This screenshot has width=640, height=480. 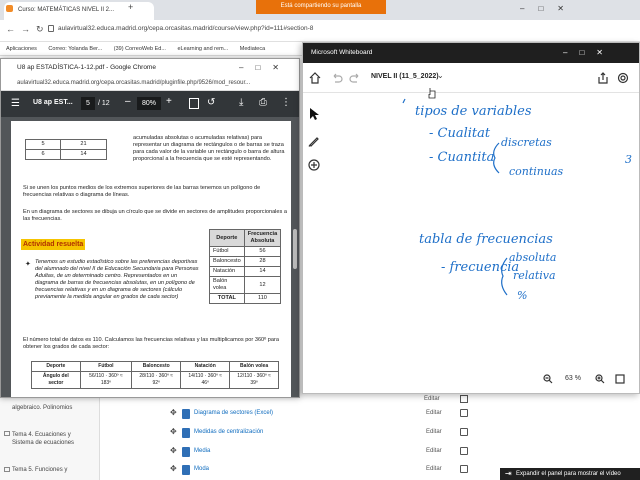 I want to click on activity-row: ✥ Diagrama de sectores (Excel) Editar, so click(x=330, y=415).